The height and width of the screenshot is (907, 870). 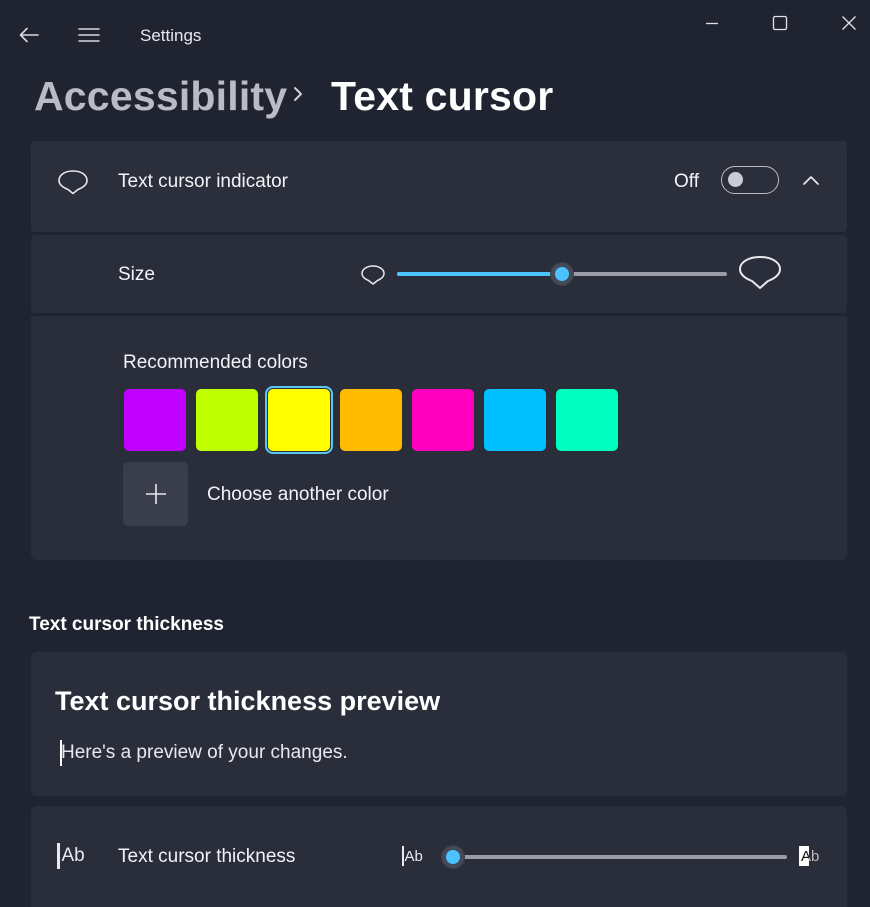 I want to click on size-slider-thumb, so click(x=562, y=274).